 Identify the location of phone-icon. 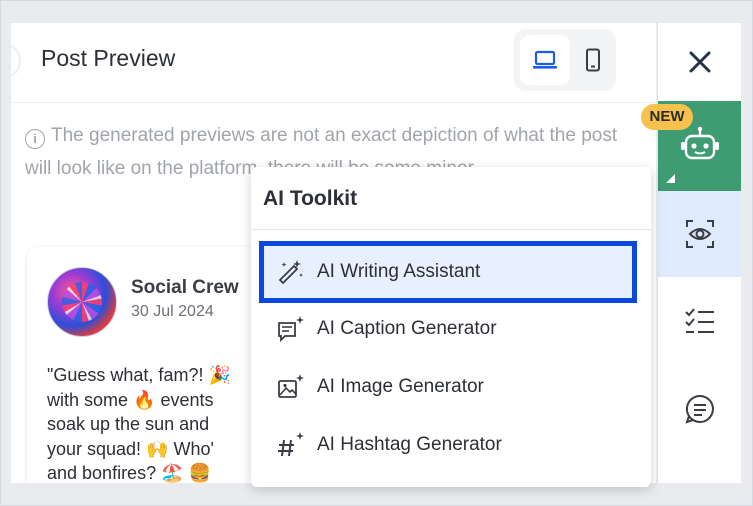
(593, 60).